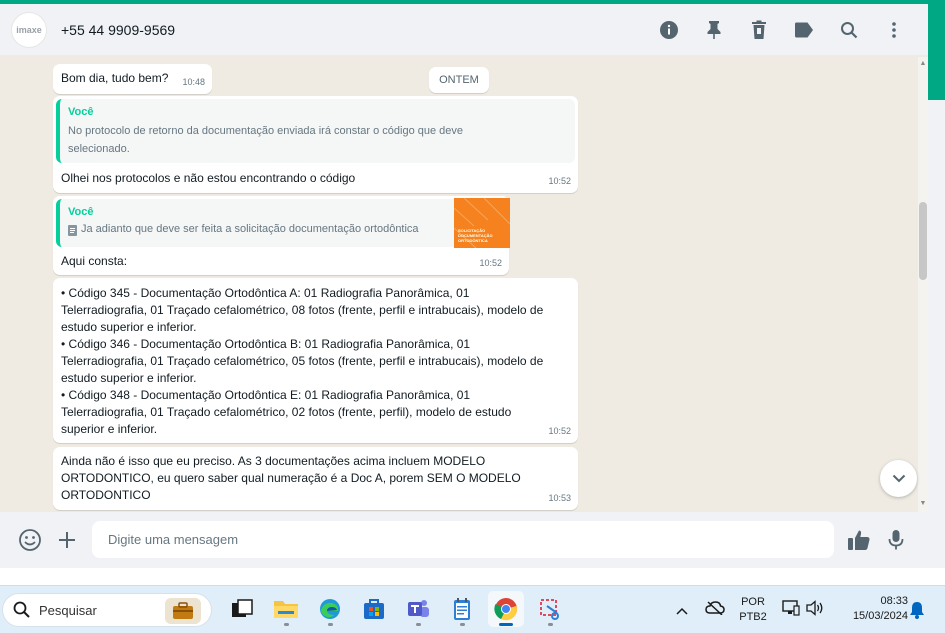  I want to click on message-composer: Digite uma mensagem, so click(464, 540).